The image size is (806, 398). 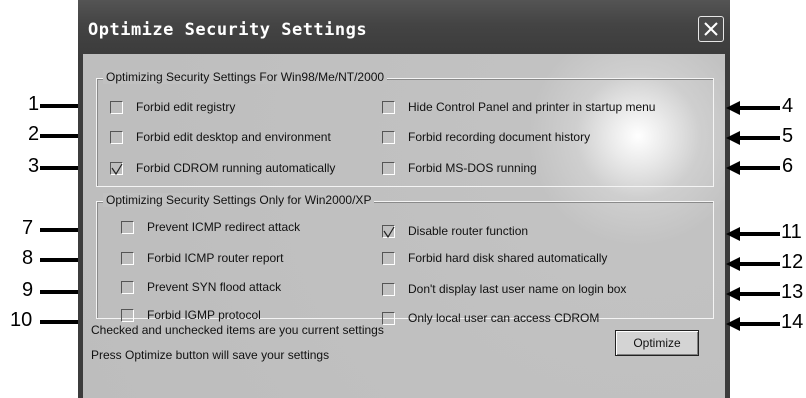 I want to click on window-title: Optimize Security Settings, so click(x=228, y=30).